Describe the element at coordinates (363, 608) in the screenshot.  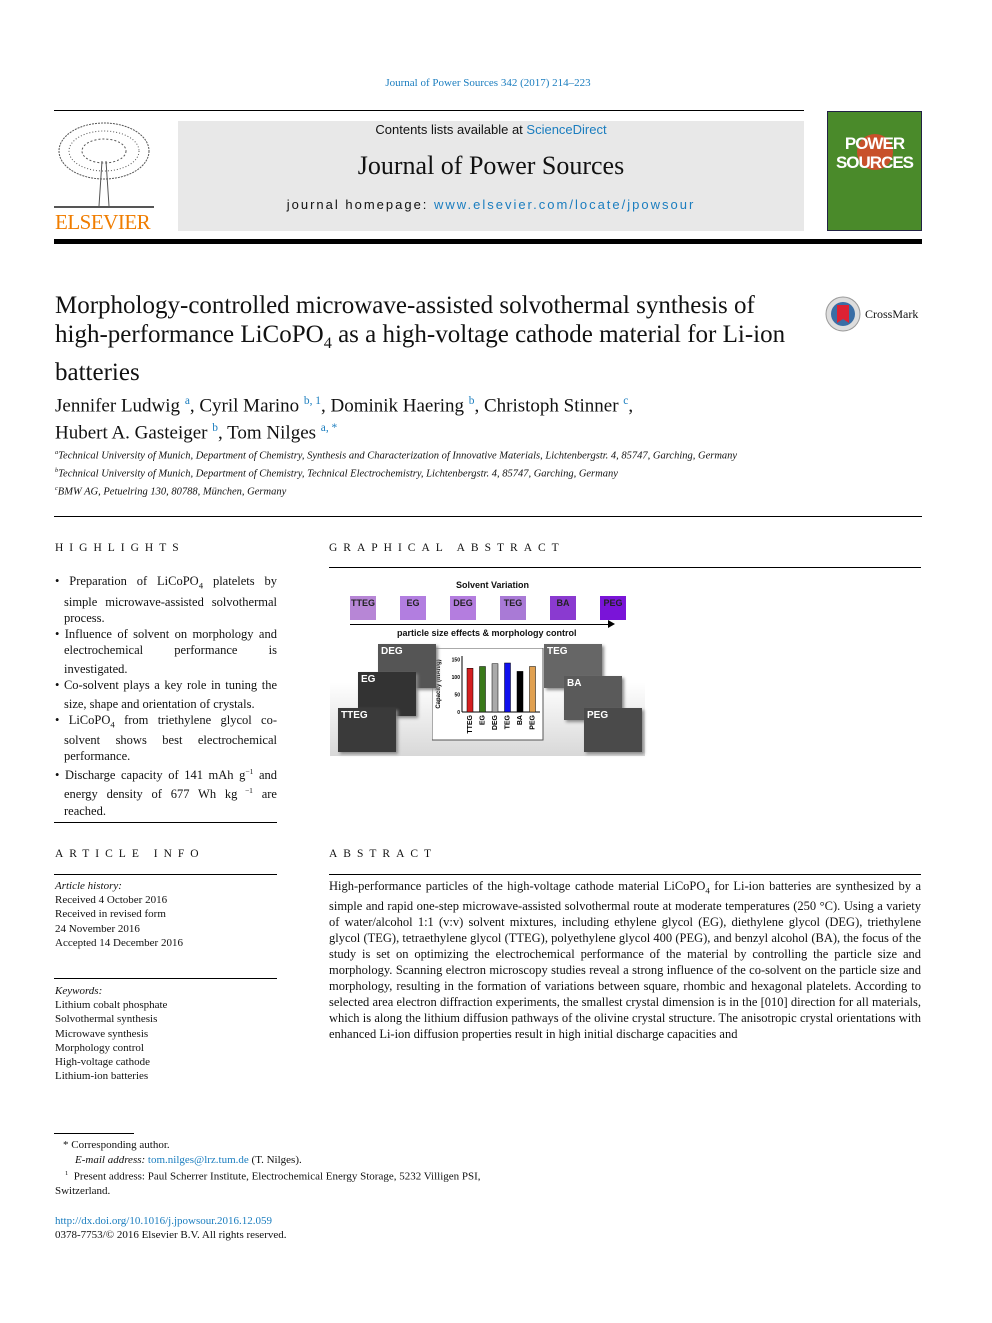
I see `solvent-swatch-tteg: TTEG` at that location.